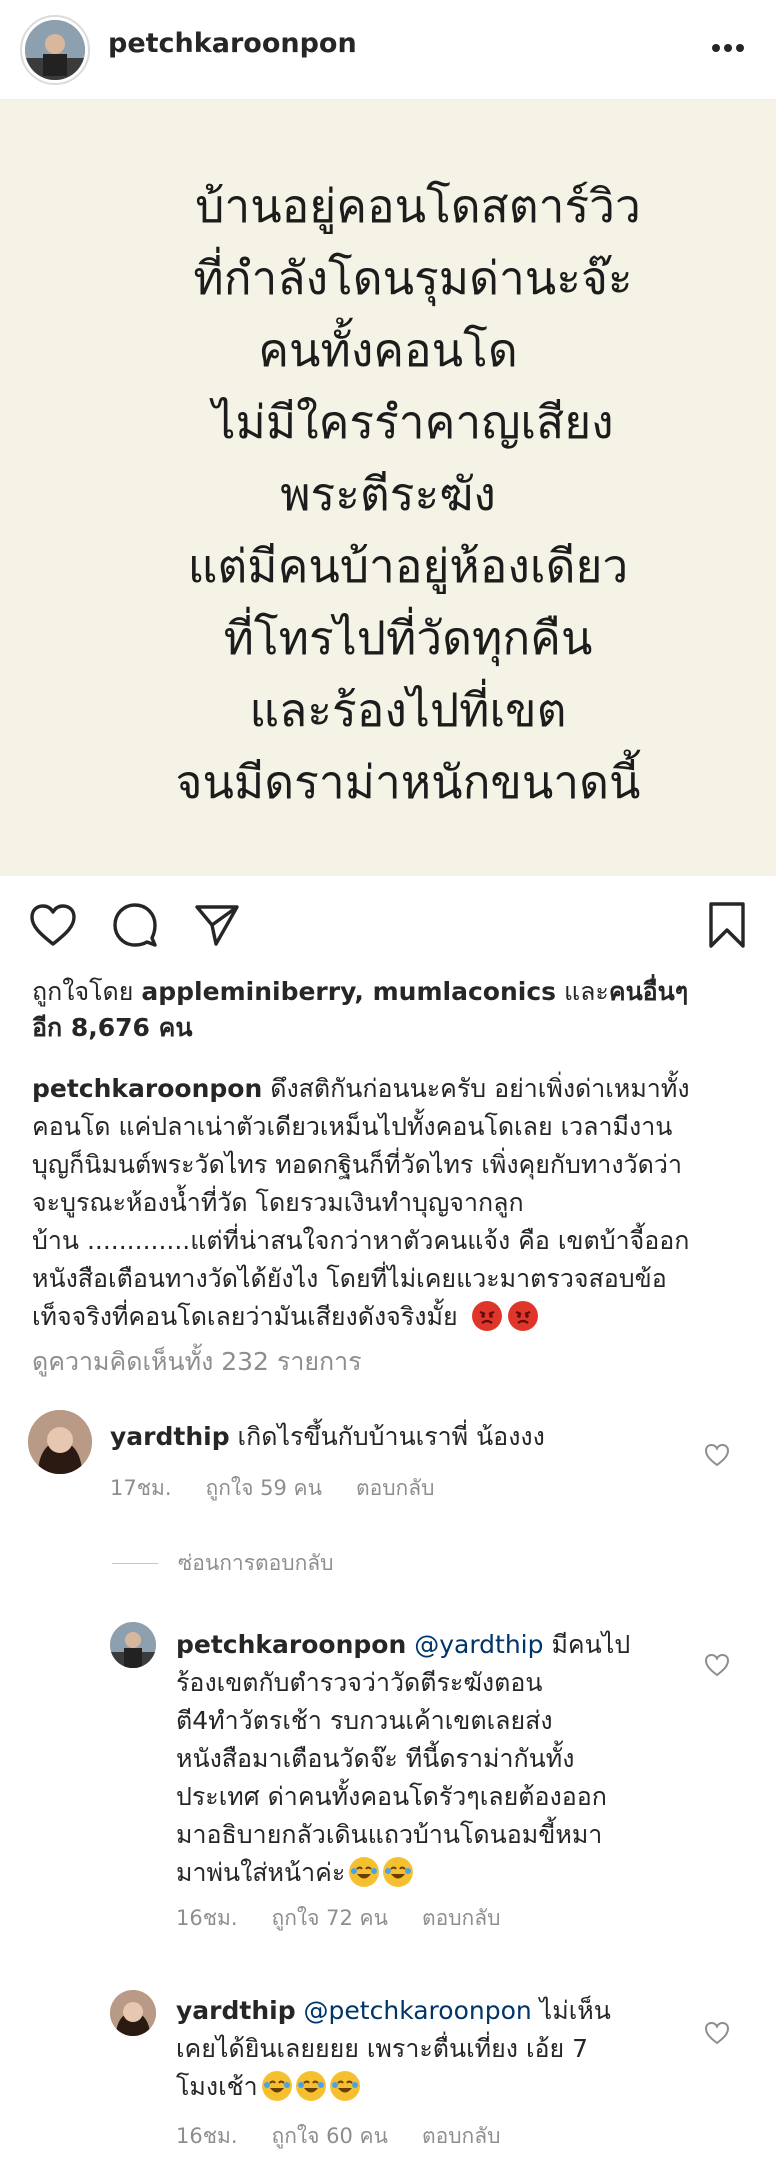  I want to click on reply-username: petchkaroonpon, so click(291, 1644).